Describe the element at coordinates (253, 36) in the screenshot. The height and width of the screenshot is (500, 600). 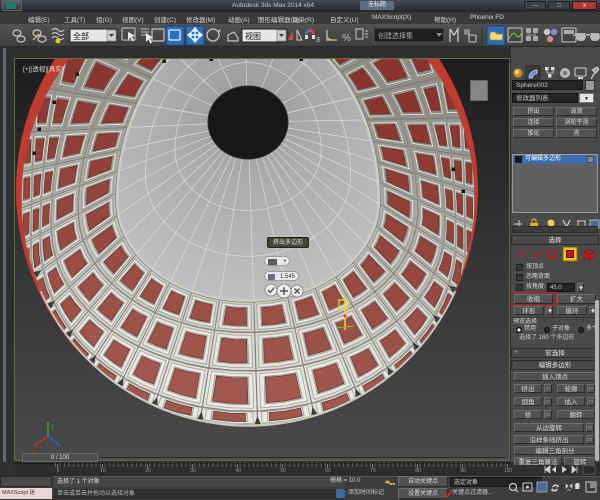
I see `svg-text: 视图` at that location.